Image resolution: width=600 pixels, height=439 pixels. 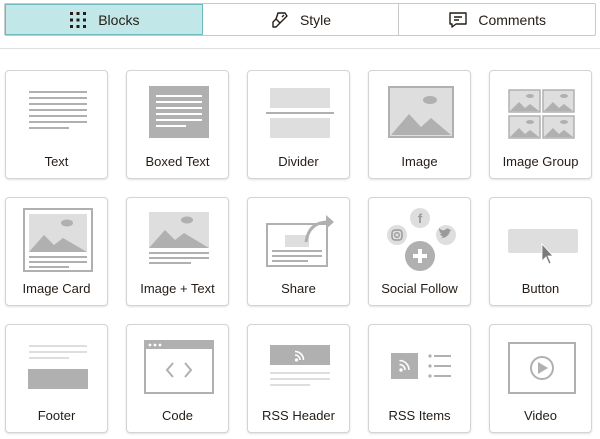 What do you see at coordinates (177, 288) in the screenshot?
I see `block-label: Image + Text` at bounding box center [177, 288].